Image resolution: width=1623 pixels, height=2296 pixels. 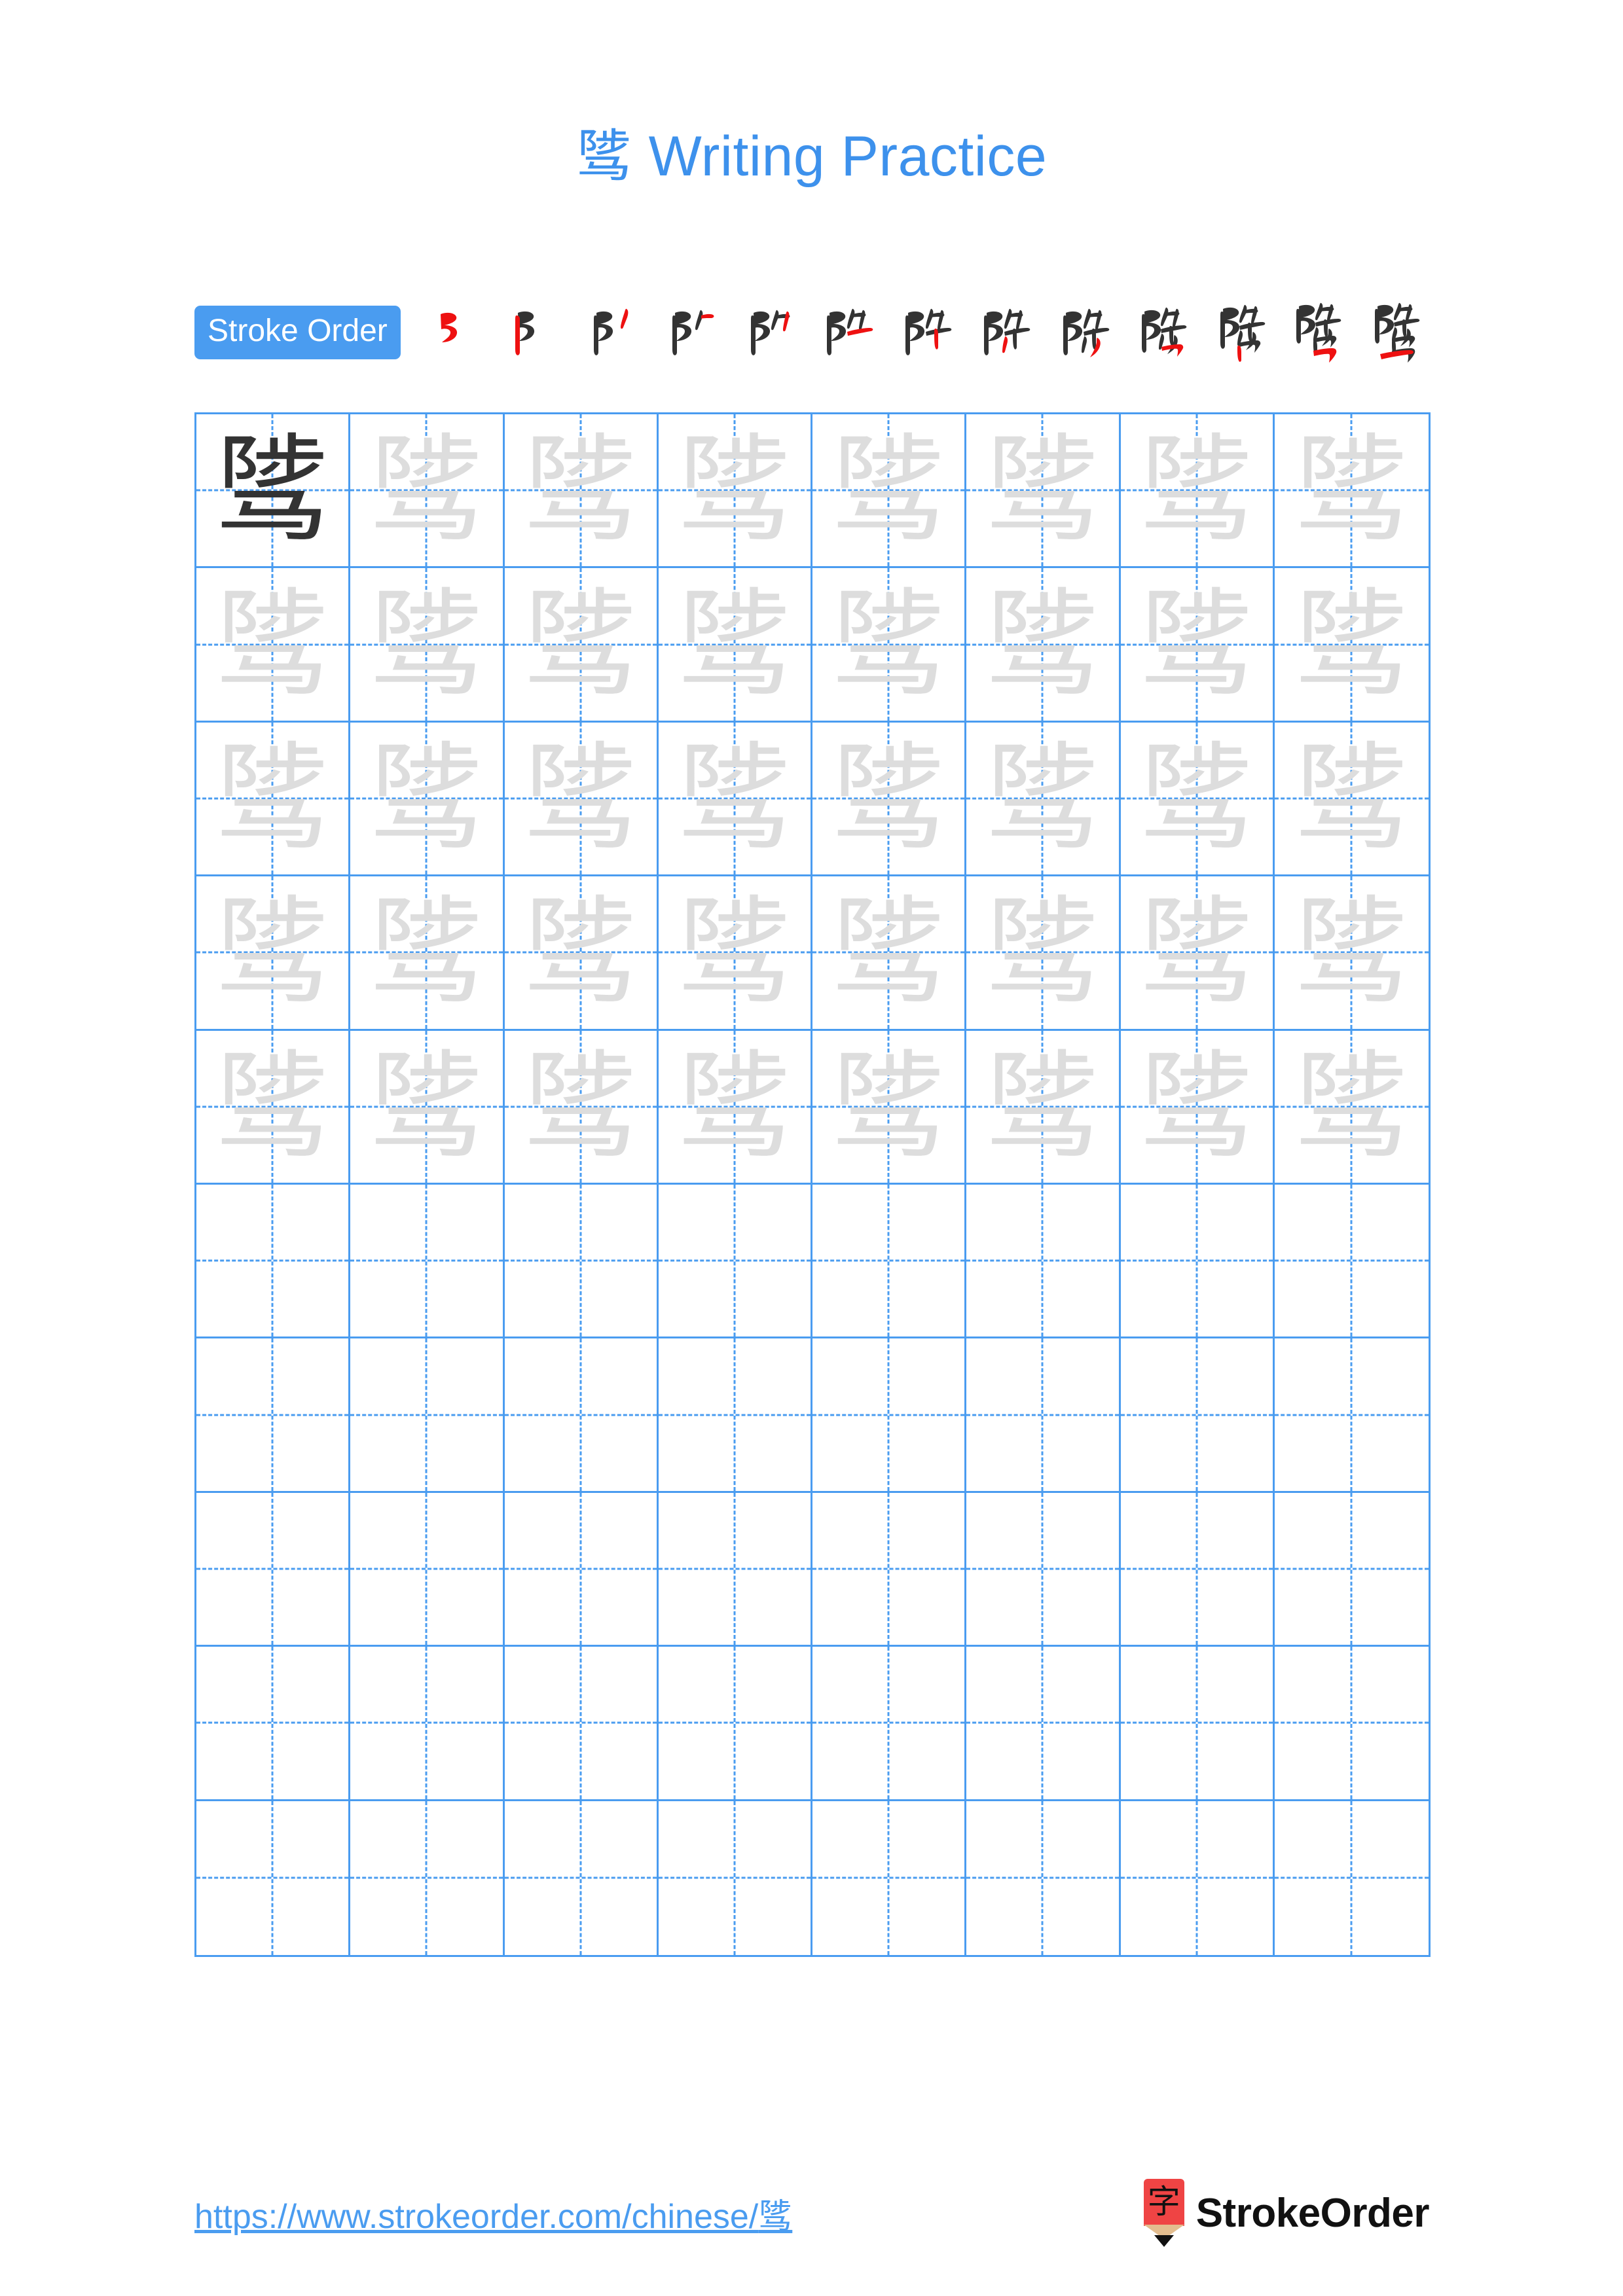 I want to click on pencil-tip, so click(x=1164, y=2241).